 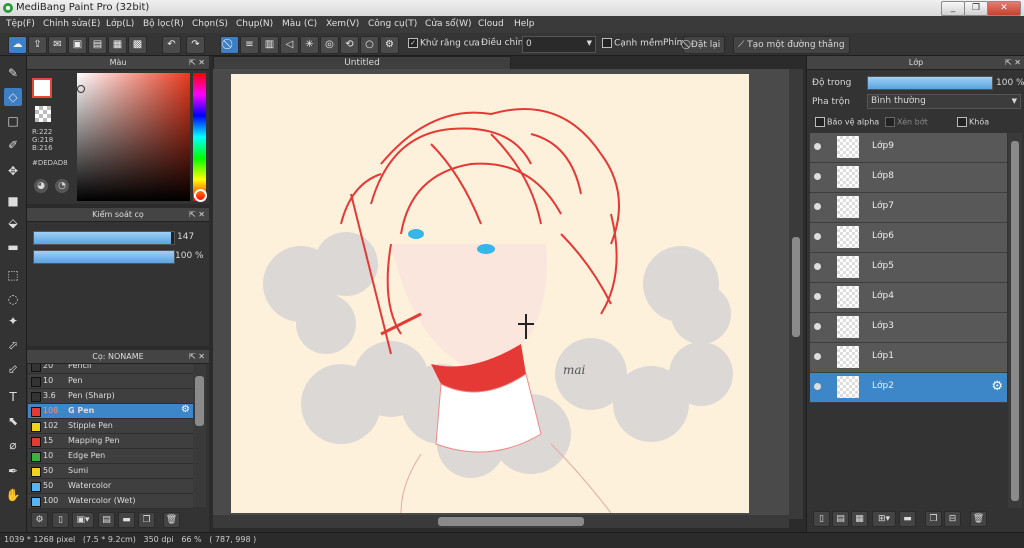 What do you see at coordinates (110, 486) in the screenshot?
I see `brush-item: 50 Watercolor` at bounding box center [110, 486].